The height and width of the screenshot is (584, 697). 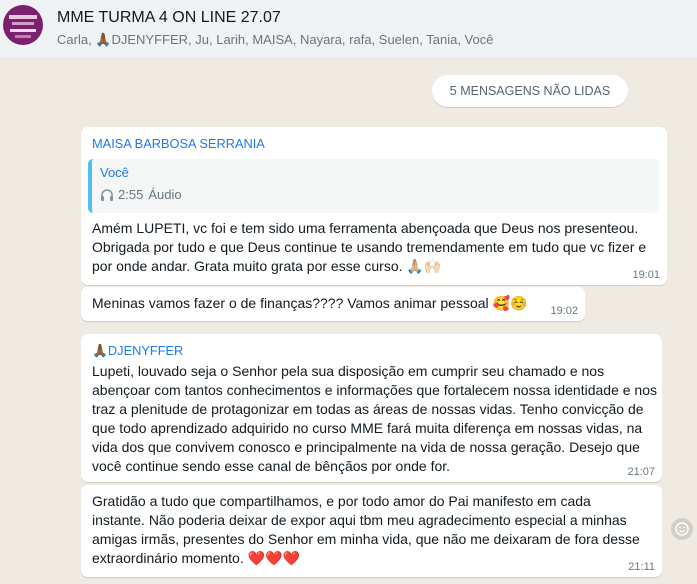 I want to click on headphones-icon, so click(x=107, y=195).